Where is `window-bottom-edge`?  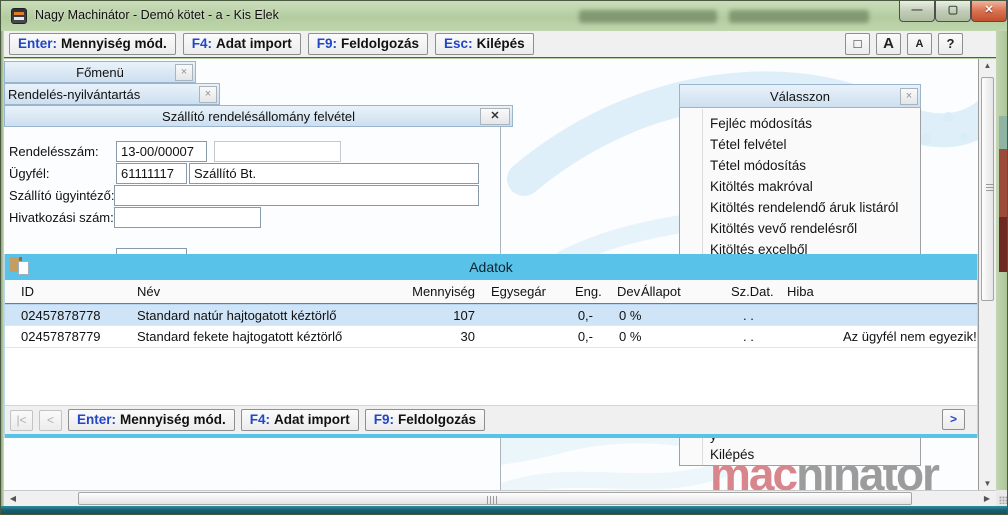 window-bottom-edge is located at coordinates (504, 510).